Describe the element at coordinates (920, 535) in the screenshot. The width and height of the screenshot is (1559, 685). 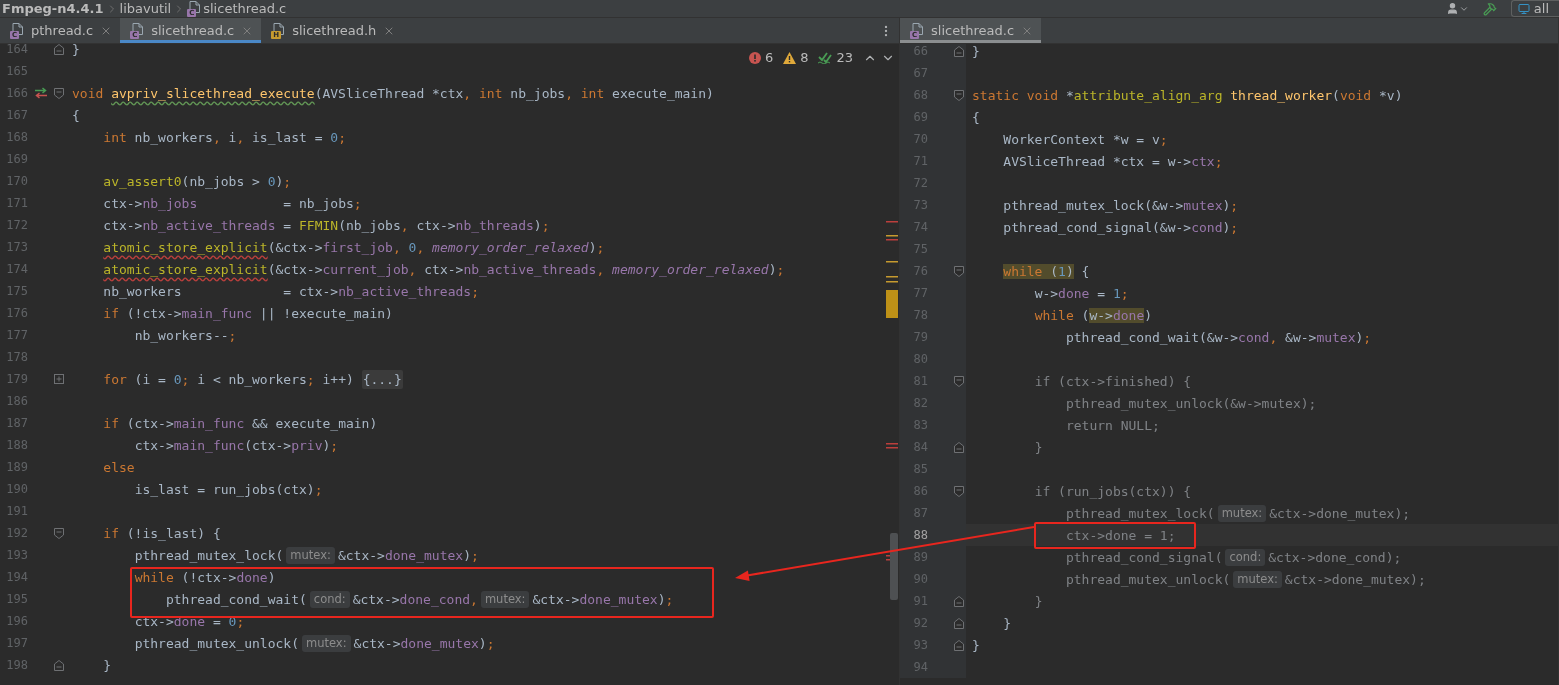
I see `line-number: 88` at that location.